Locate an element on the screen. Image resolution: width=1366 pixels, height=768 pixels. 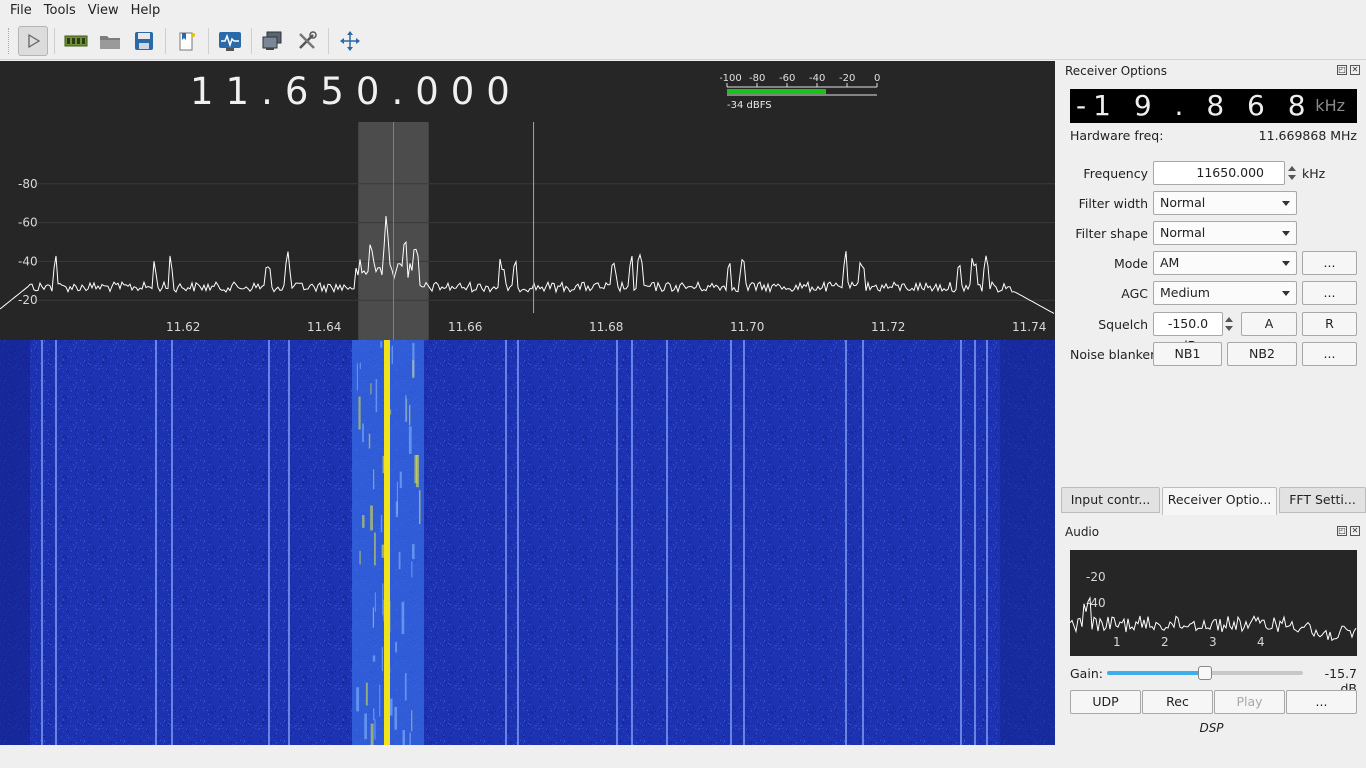
chevron-down-icon is located at coordinates (1286, 293).